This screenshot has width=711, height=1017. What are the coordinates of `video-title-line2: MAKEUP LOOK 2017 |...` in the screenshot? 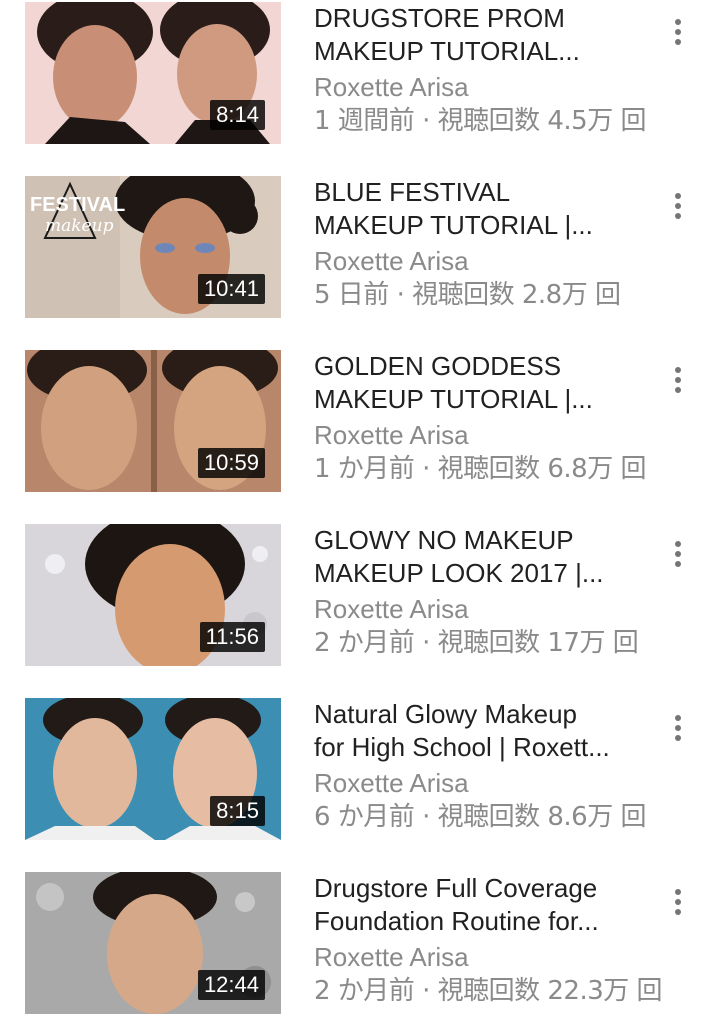 It's located at (459, 573).